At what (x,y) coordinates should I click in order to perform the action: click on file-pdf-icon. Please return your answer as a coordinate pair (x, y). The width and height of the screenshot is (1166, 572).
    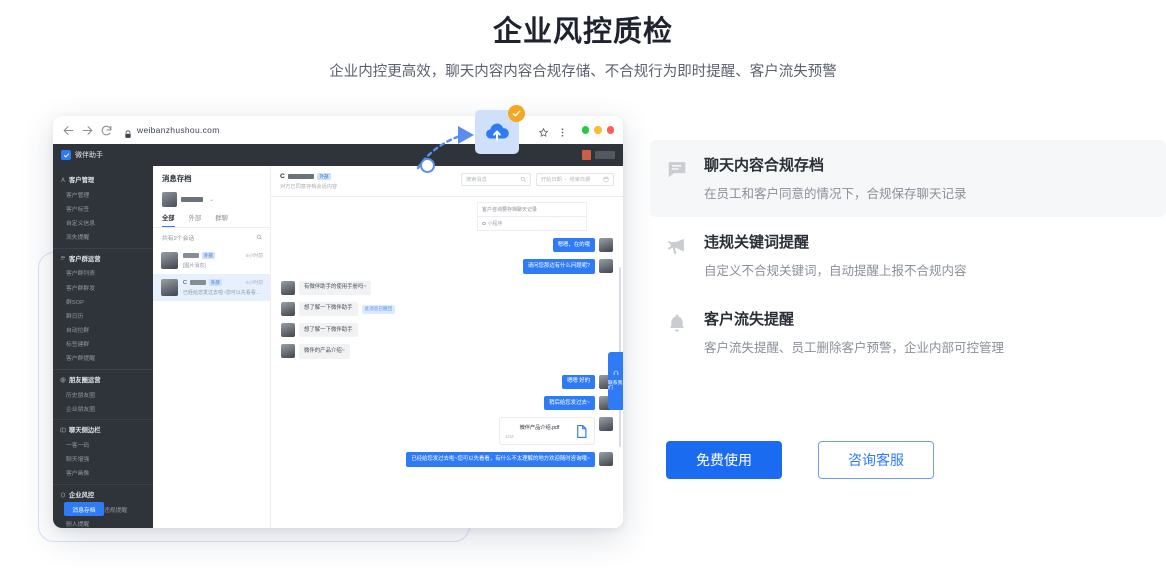
    Looking at the image, I should click on (581, 431).